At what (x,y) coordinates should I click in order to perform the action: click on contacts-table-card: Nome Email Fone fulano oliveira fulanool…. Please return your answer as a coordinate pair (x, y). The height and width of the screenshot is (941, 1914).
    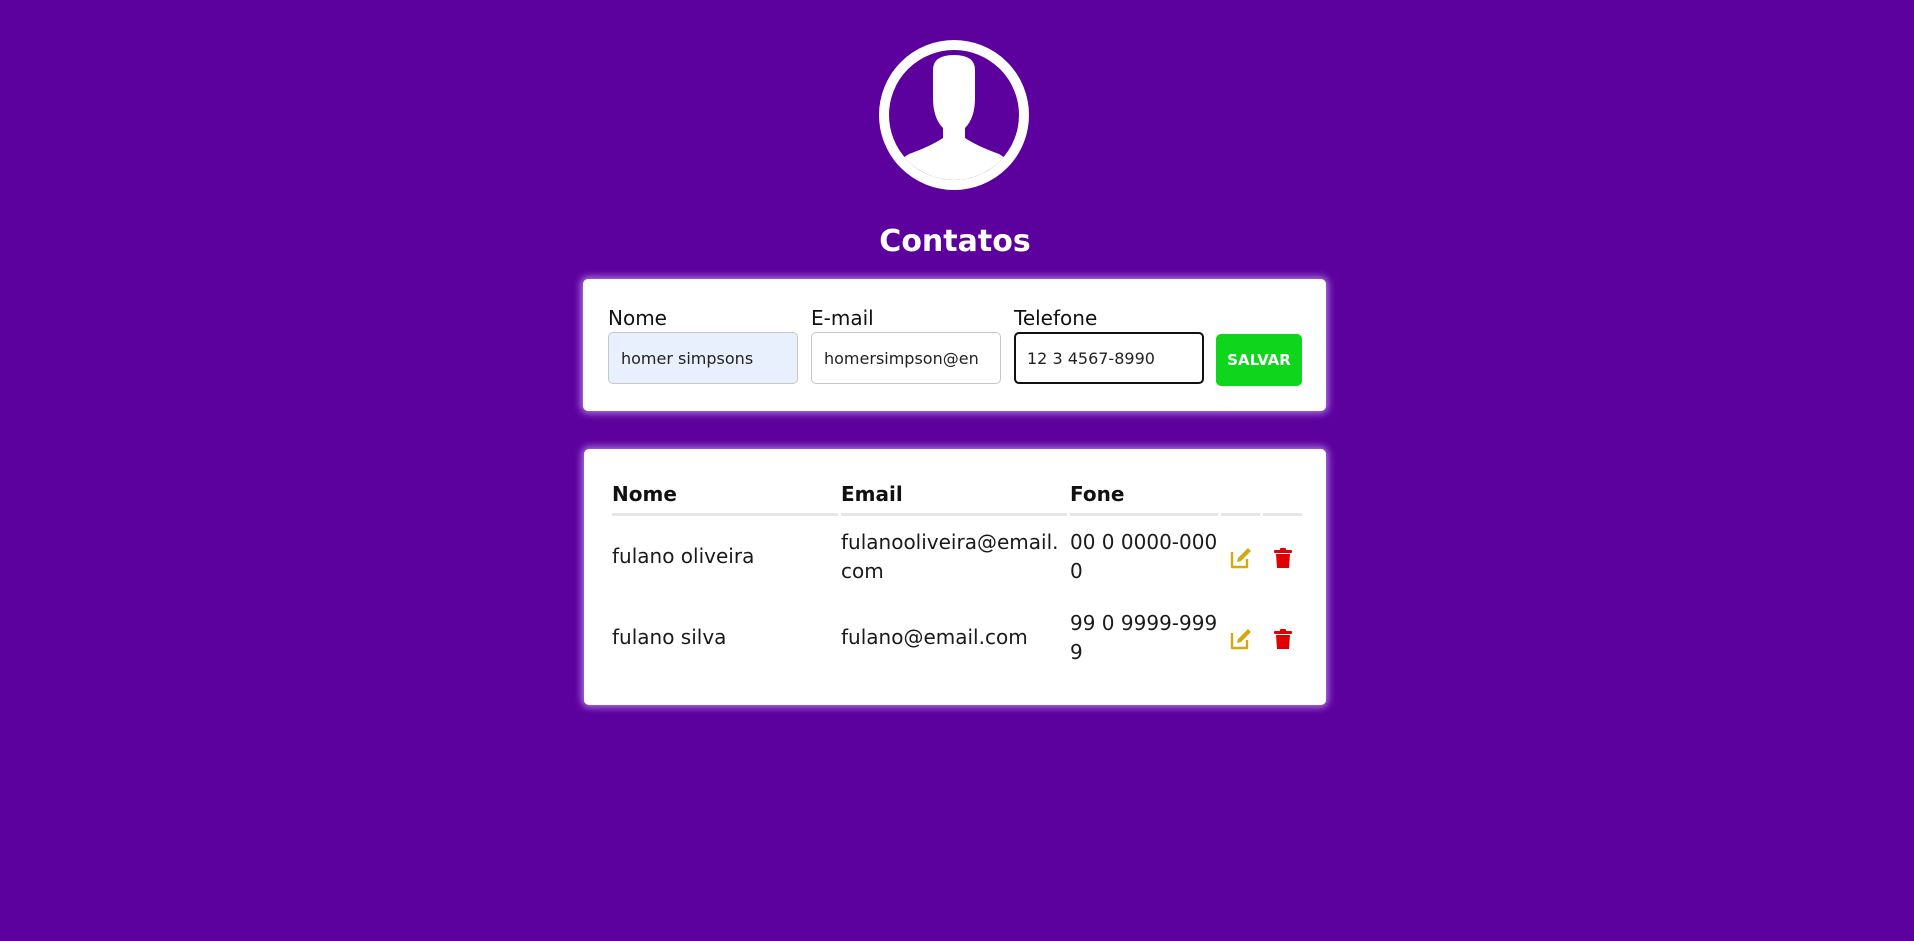
    Looking at the image, I should click on (955, 577).